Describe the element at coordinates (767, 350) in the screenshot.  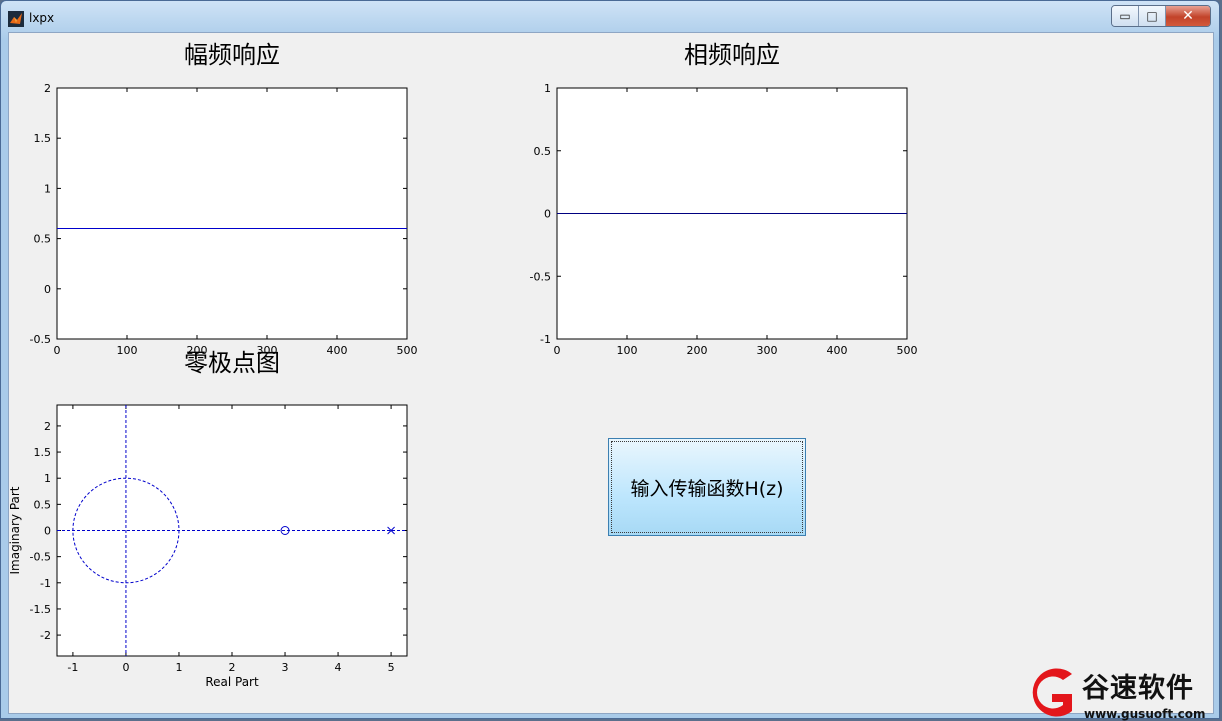
I see `x-tick-label: 300` at that location.